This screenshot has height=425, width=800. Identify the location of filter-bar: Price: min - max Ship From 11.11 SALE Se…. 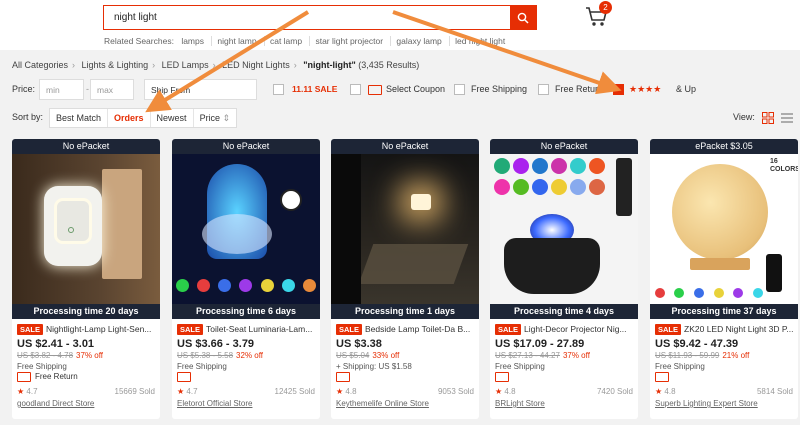
(402, 90).